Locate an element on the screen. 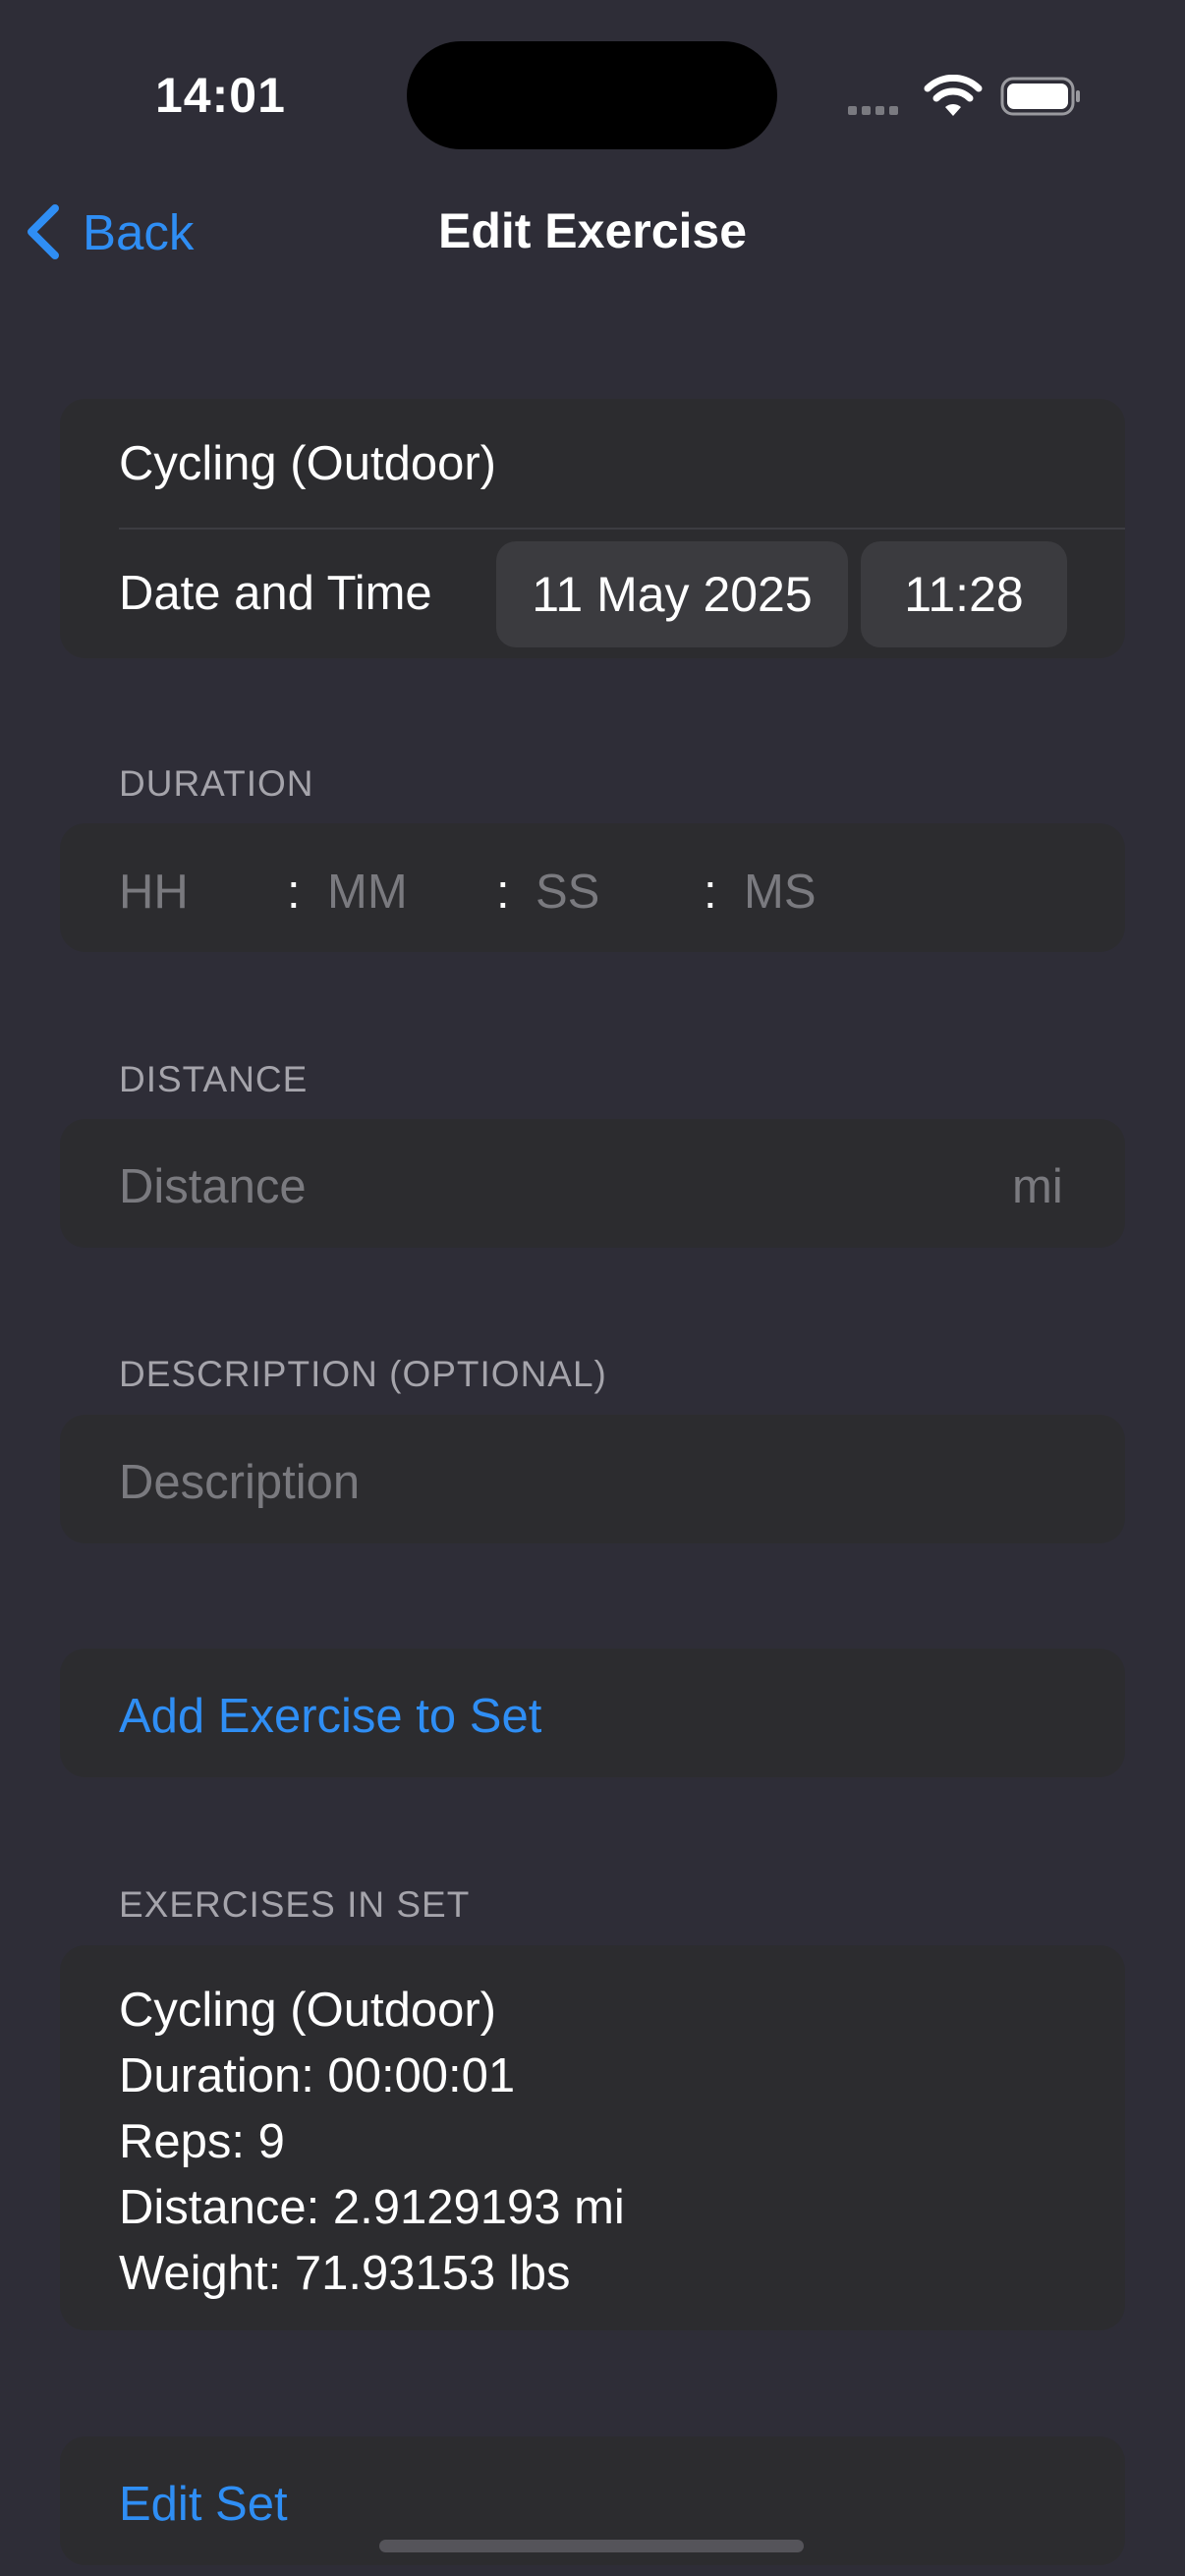  home-indicator is located at coordinates (592, 2546).